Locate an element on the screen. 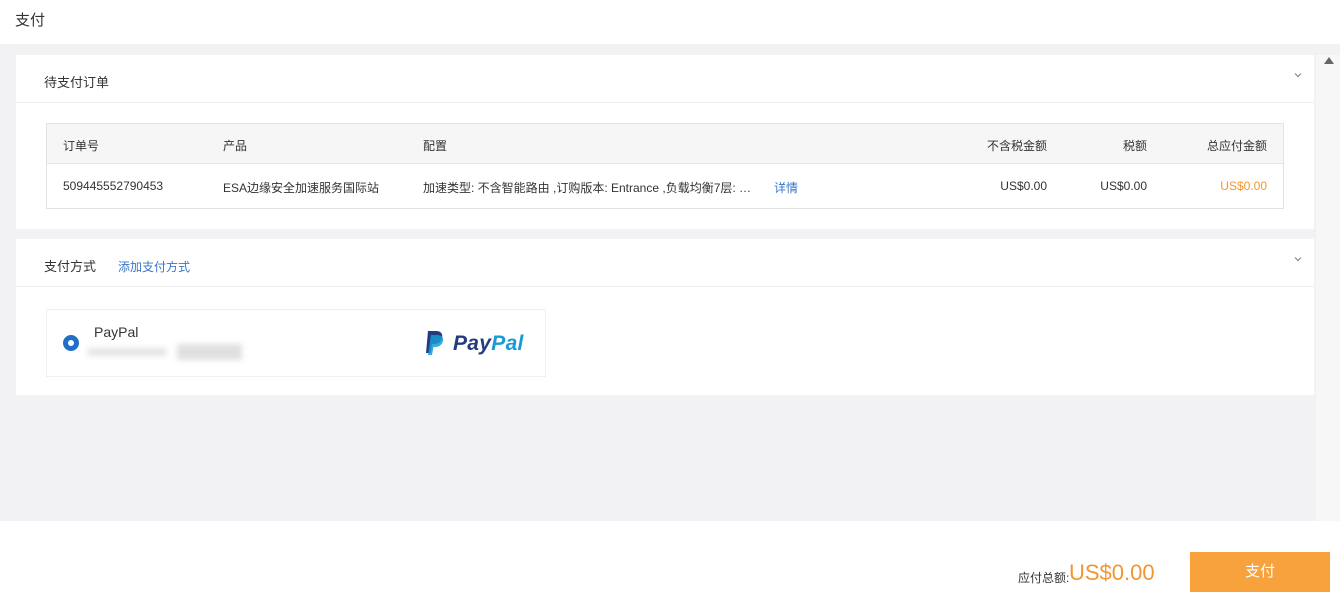  pending-orders-title: 待支付订单 is located at coordinates (77, 82).